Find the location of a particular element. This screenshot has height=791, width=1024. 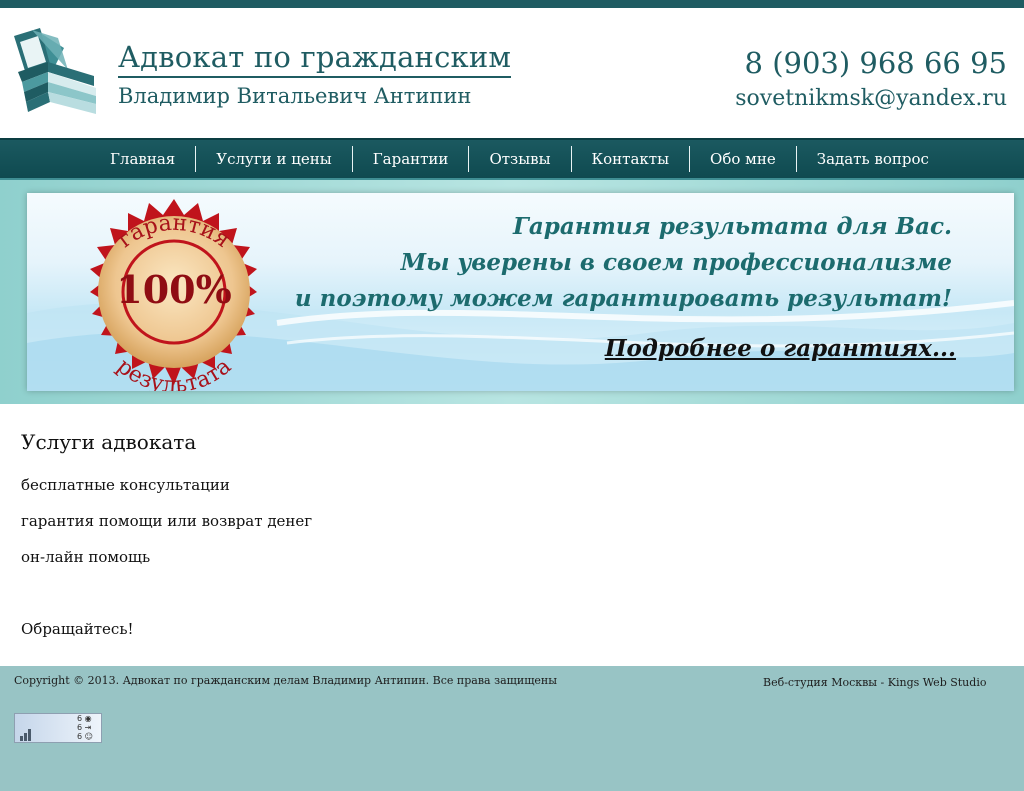

seal-percent: 100% is located at coordinates (173, 289).